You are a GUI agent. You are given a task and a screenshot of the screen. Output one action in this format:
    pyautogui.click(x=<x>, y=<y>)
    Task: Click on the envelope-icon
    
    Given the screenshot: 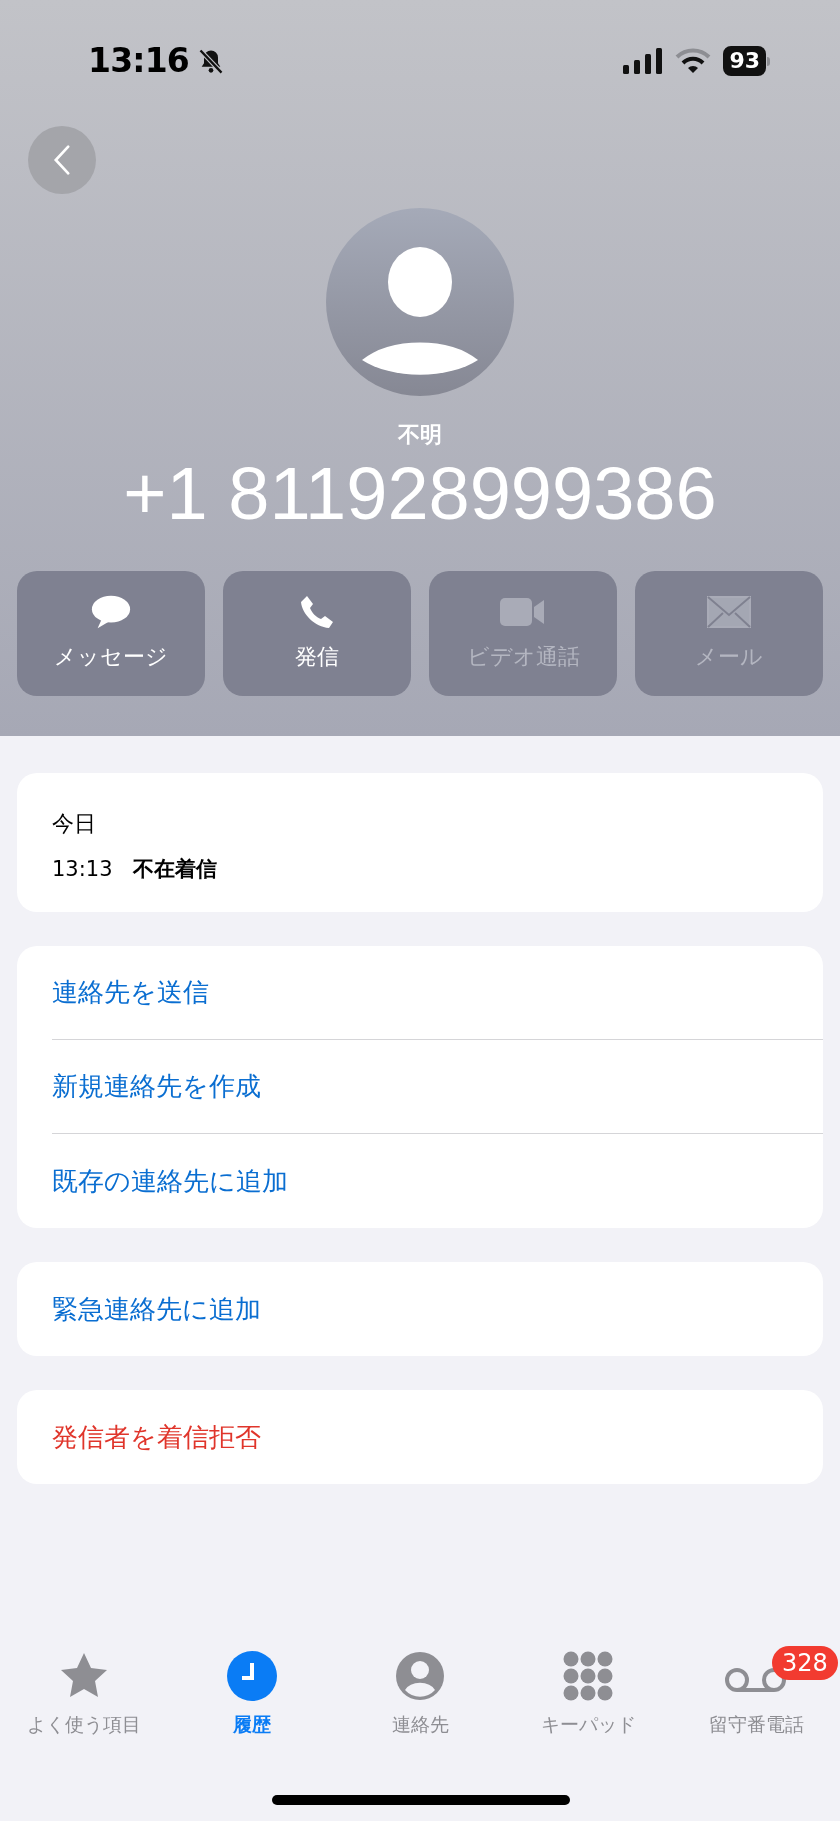 What is the action you would take?
    pyautogui.click(x=729, y=612)
    